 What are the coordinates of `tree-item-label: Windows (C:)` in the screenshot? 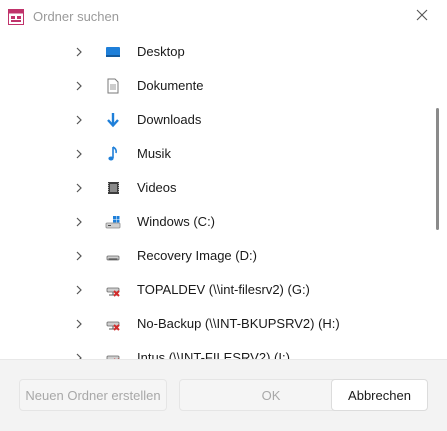 It's located at (176, 221).